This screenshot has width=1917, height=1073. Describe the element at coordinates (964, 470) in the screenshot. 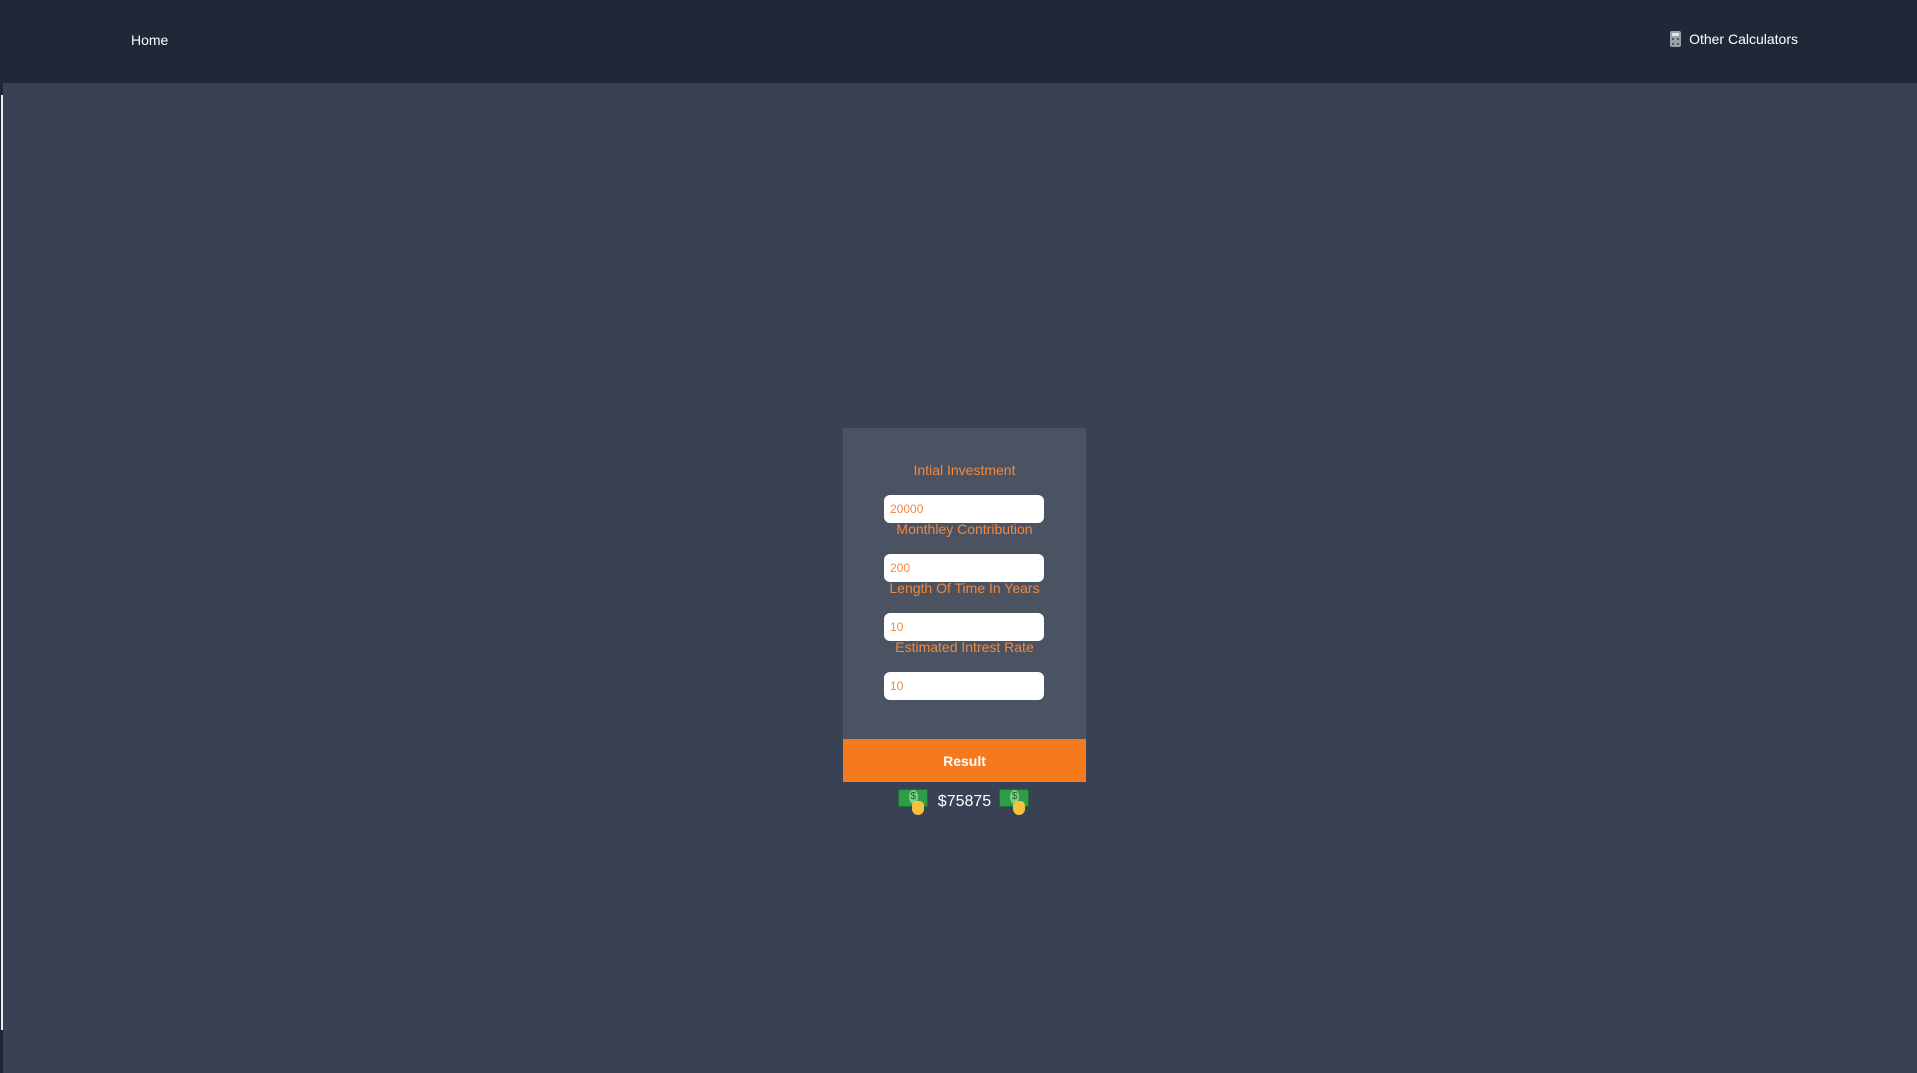

I see `initial-investment-label: Intial Investment` at that location.